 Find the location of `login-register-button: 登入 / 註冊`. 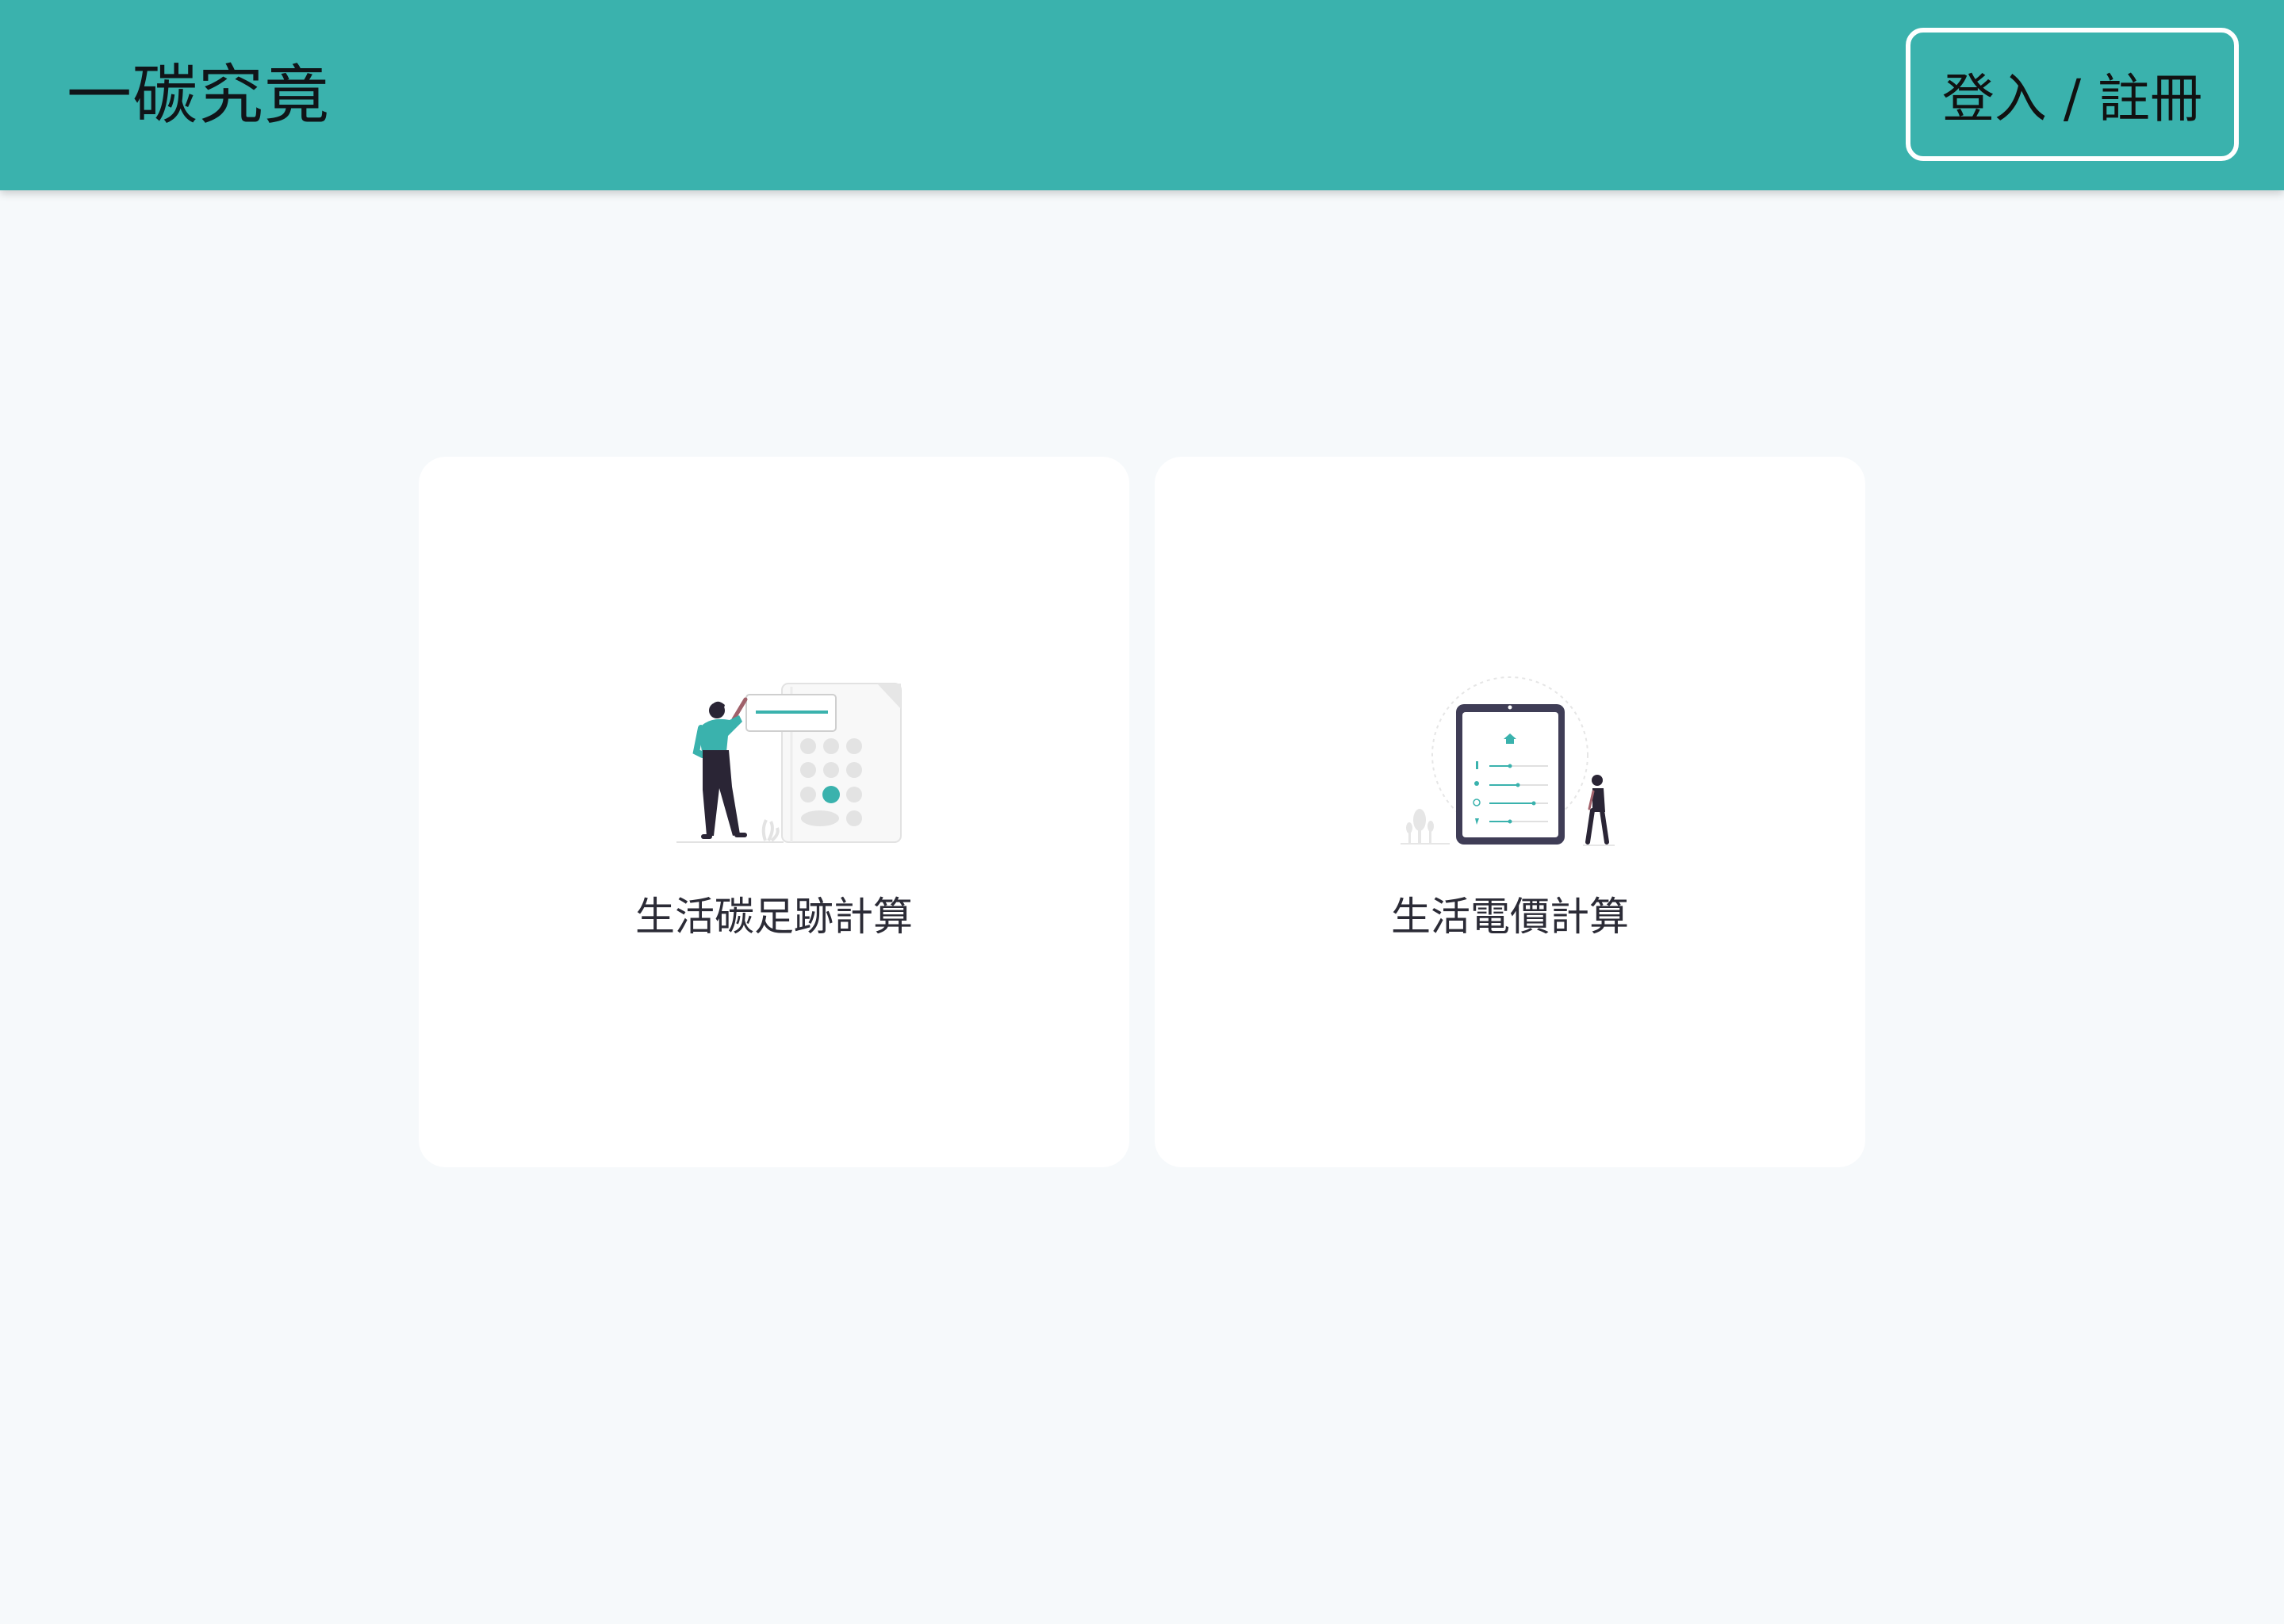

login-register-button: 登入 / 註冊 is located at coordinates (2072, 94).